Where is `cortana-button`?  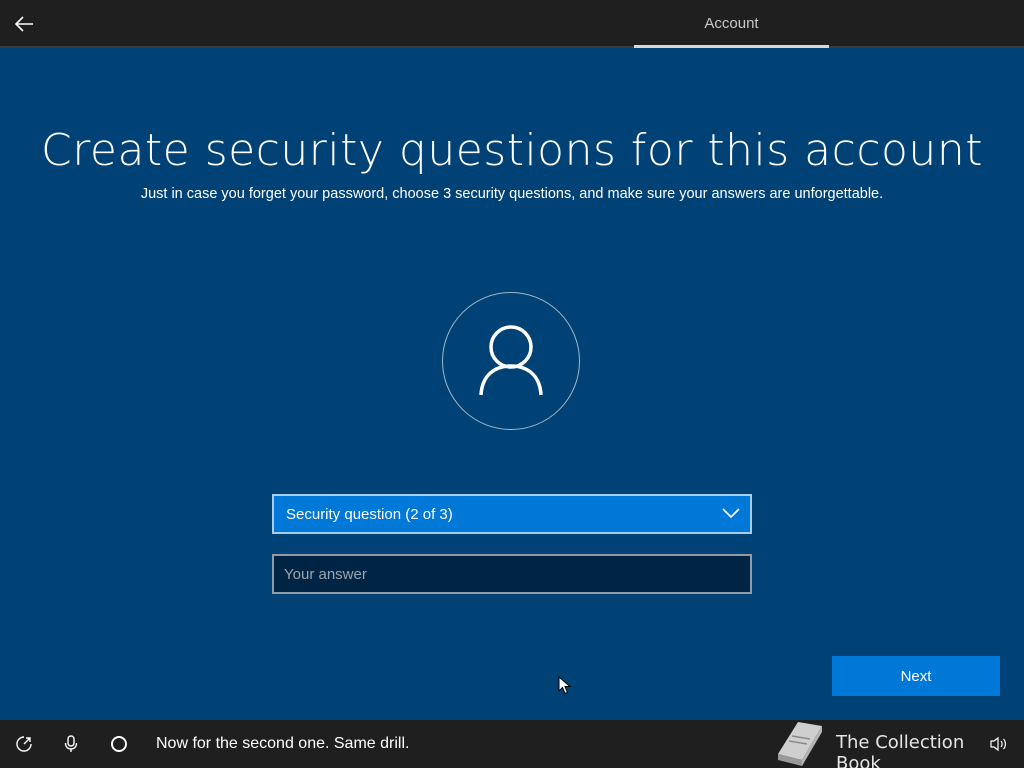 cortana-button is located at coordinates (119, 744).